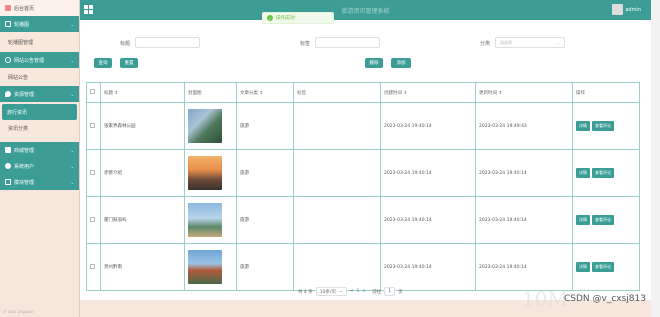  I want to click on prev-page-button: <, so click(352, 291).